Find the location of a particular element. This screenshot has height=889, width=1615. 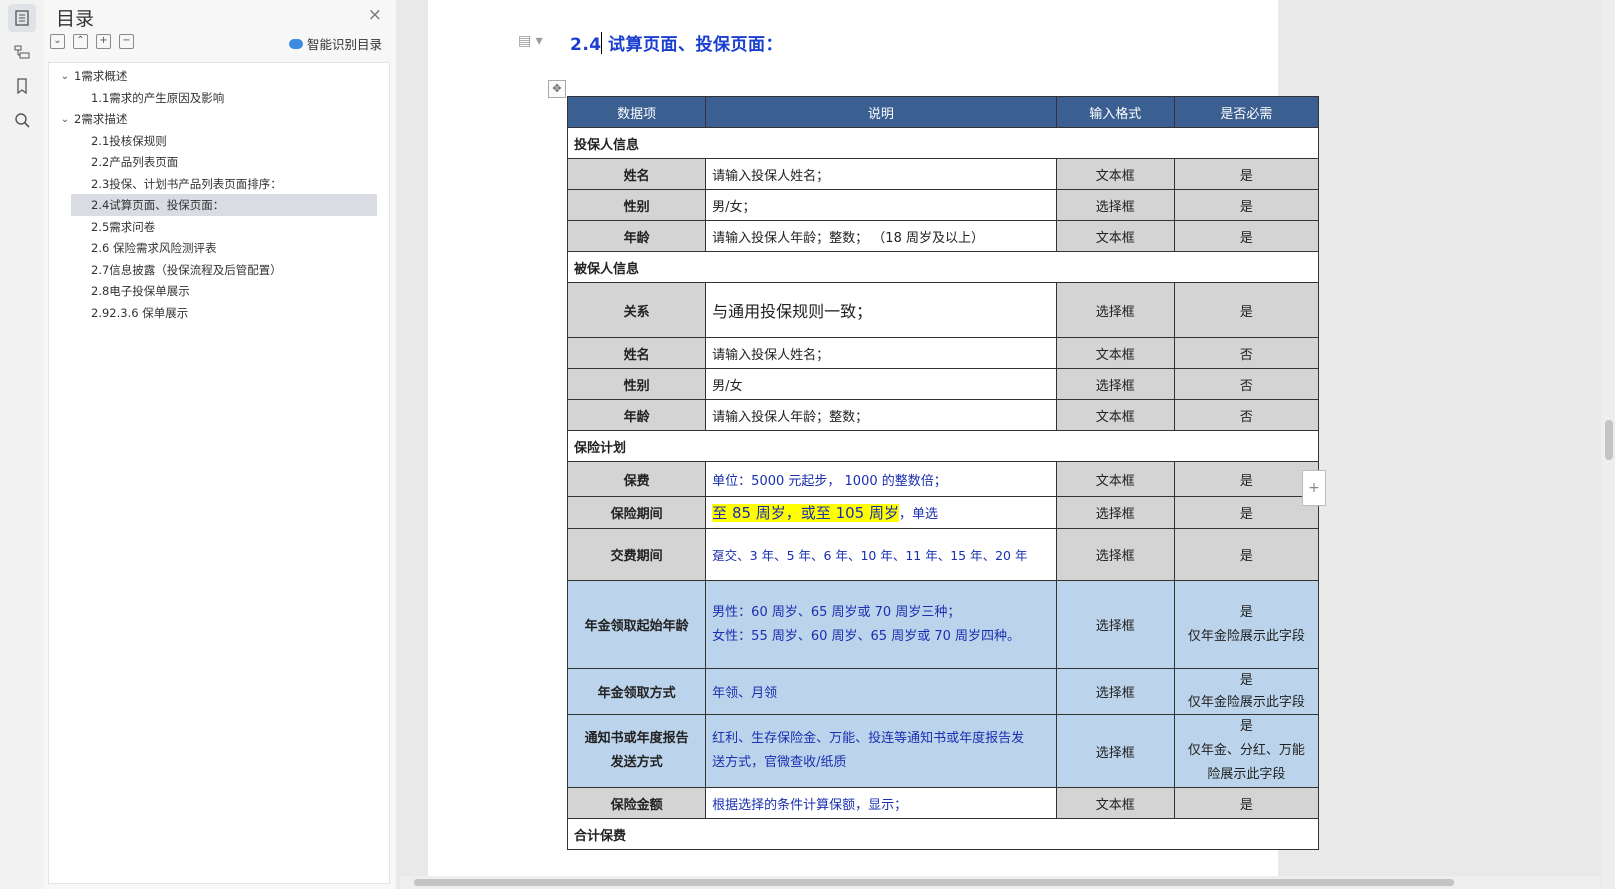

cell-desc: 红利、生存保险金、万能、投连等通知书或年度报告发 送方式，官微查收/纸质 is located at coordinates (881, 751).